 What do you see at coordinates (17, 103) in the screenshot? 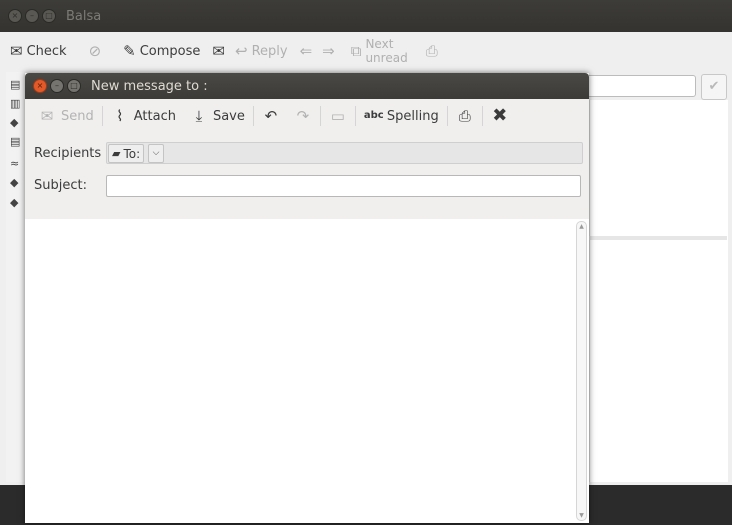
I see `mailbox-icon: ▥` at bounding box center [17, 103].